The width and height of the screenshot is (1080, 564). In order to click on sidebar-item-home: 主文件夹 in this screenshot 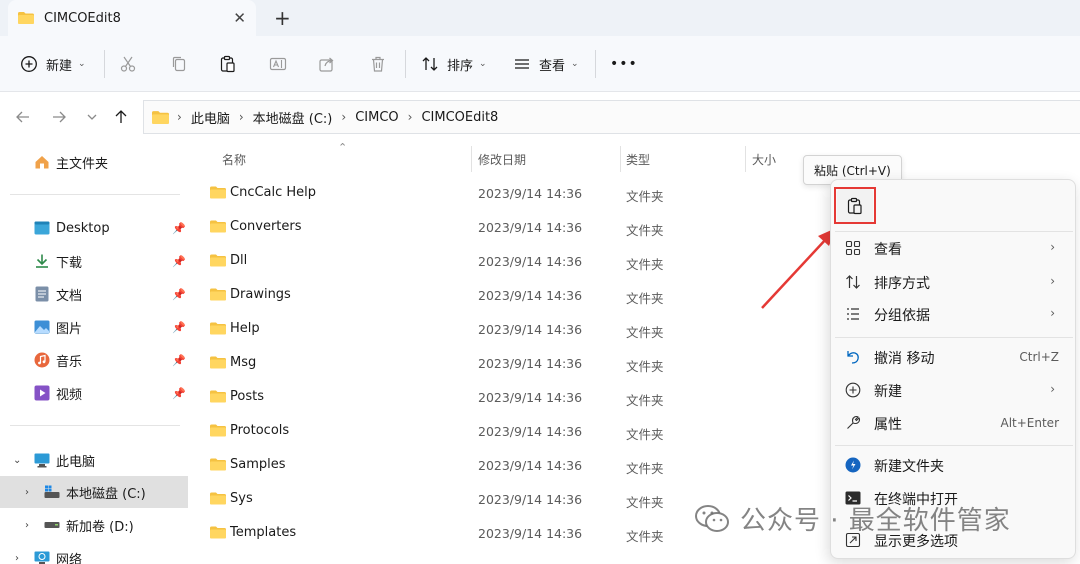, I will do `click(94, 162)`.